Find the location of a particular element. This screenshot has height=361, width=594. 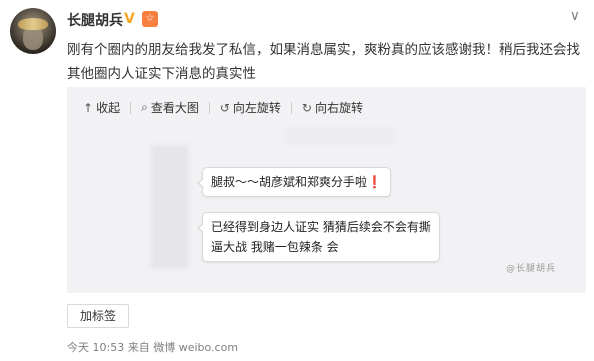

chat-bubble: 腿叔～～胡彦斌和郑爽分手啦❗ is located at coordinates (294, 182).